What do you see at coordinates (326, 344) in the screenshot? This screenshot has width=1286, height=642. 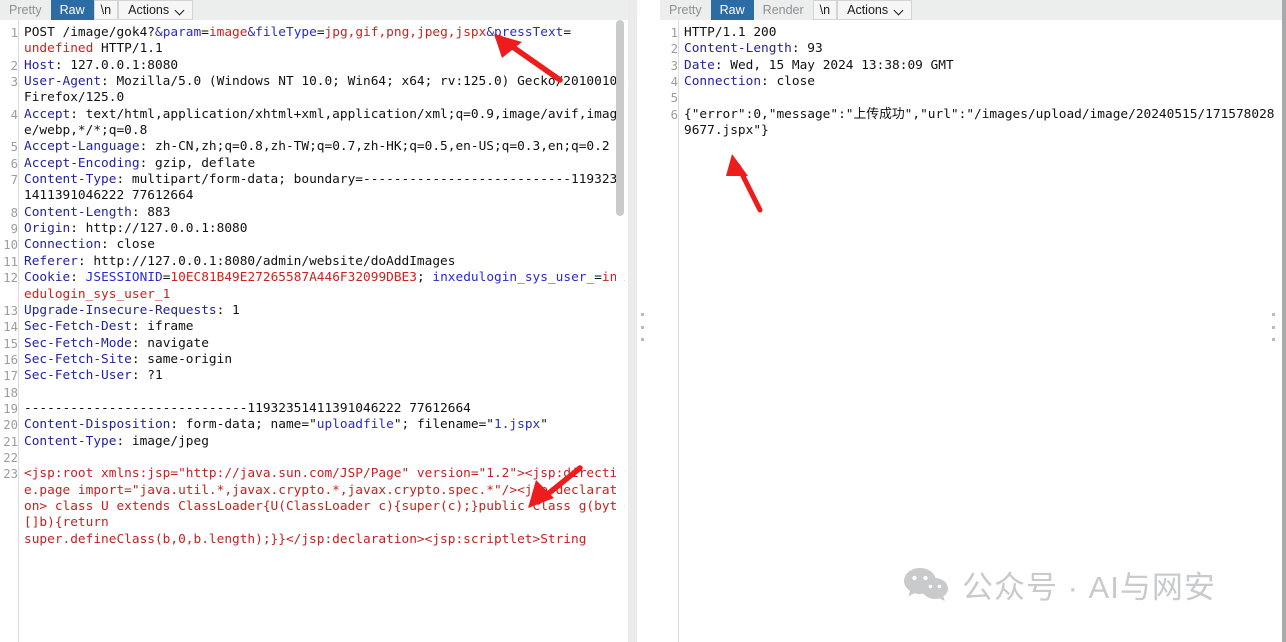 I see `code-line: Sec-Fetch-Mode: navigate` at bounding box center [326, 344].